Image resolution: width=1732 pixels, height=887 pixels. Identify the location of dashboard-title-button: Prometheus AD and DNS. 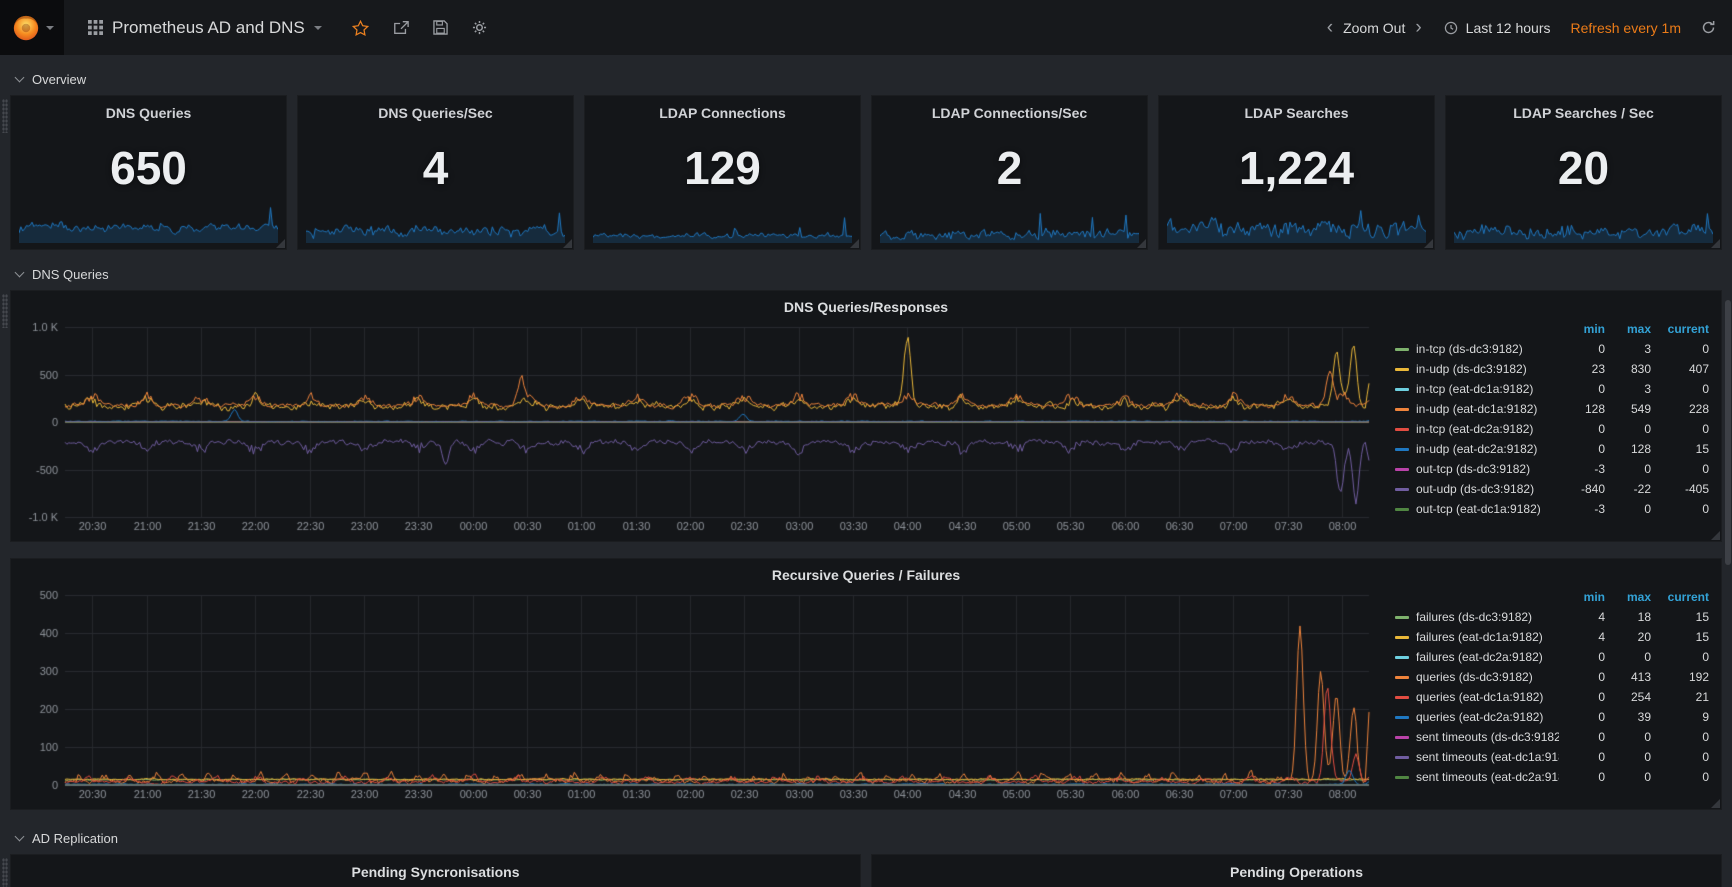
(205, 28).